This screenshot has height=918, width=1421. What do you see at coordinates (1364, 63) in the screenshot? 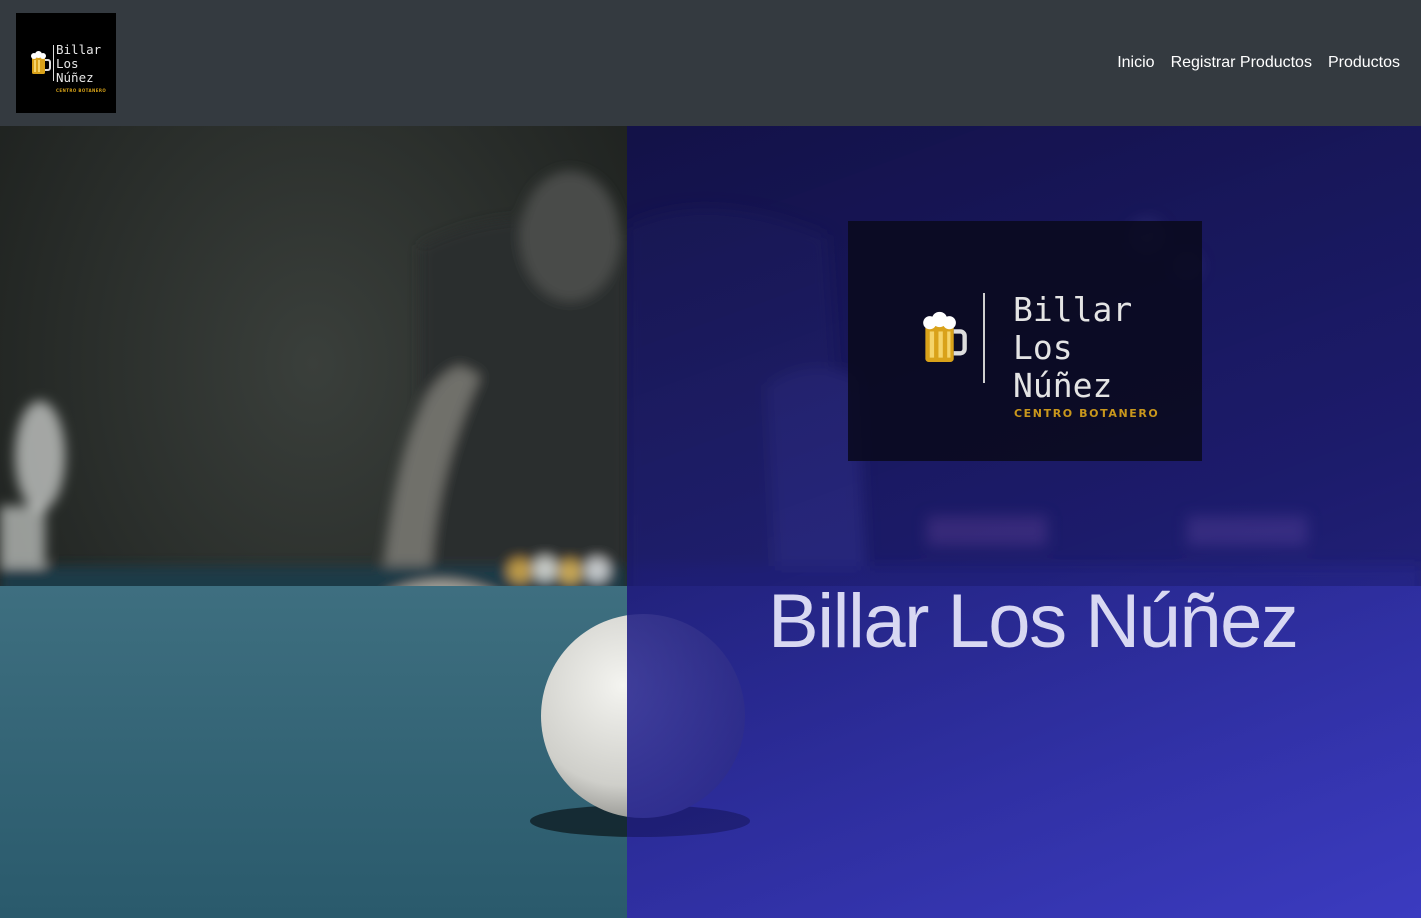
I see `nav-link-productos: Productos` at bounding box center [1364, 63].